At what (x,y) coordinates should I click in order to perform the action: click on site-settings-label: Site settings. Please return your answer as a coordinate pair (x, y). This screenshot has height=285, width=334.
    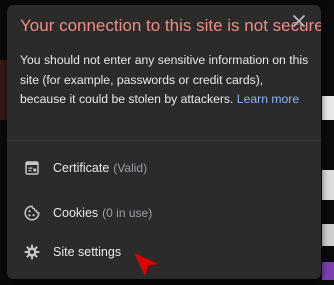
    Looking at the image, I should click on (87, 252).